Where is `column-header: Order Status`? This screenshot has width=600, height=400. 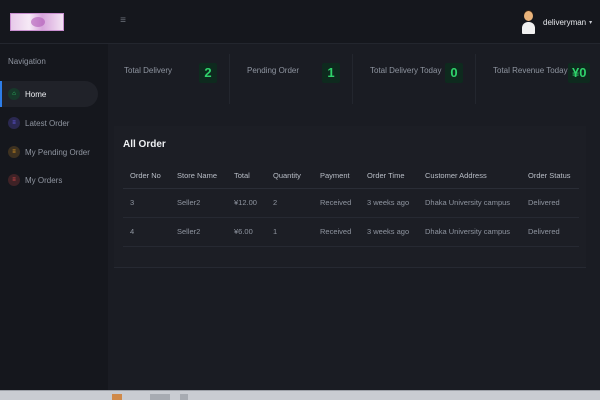
column-header: Order Status is located at coordinates (550, 176).